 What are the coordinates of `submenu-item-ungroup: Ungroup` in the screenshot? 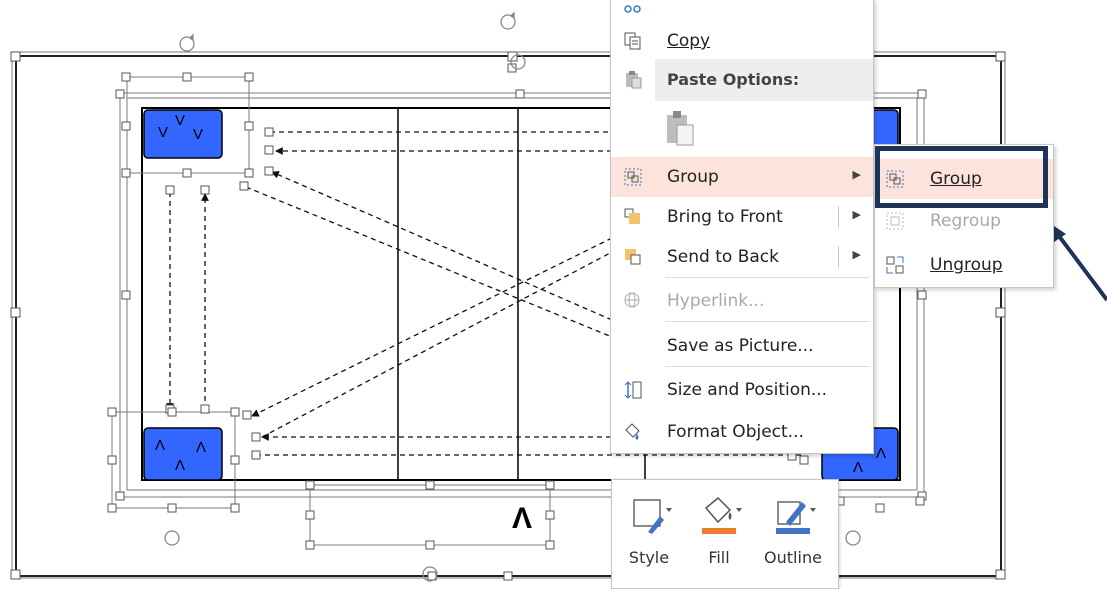 It's located at (964, 265).